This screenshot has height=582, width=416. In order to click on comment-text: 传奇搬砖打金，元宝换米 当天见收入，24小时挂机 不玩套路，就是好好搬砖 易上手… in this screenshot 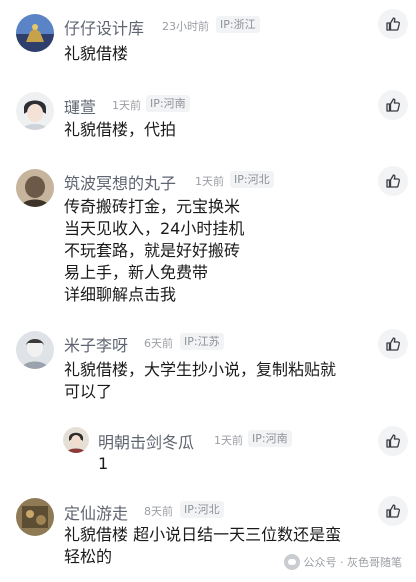, I will do `click(154, 250)`.